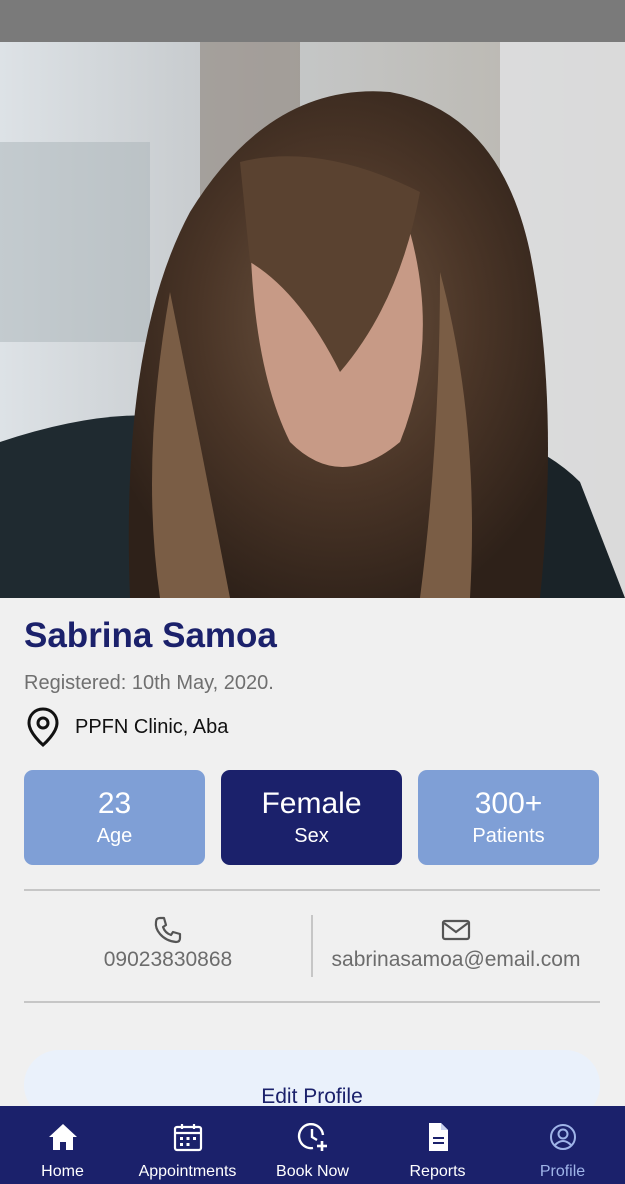  Describe the element at coordinates (149, 683) in the screenshot. I see `registered-date: Registered: 10th May, 2020.` at that location.